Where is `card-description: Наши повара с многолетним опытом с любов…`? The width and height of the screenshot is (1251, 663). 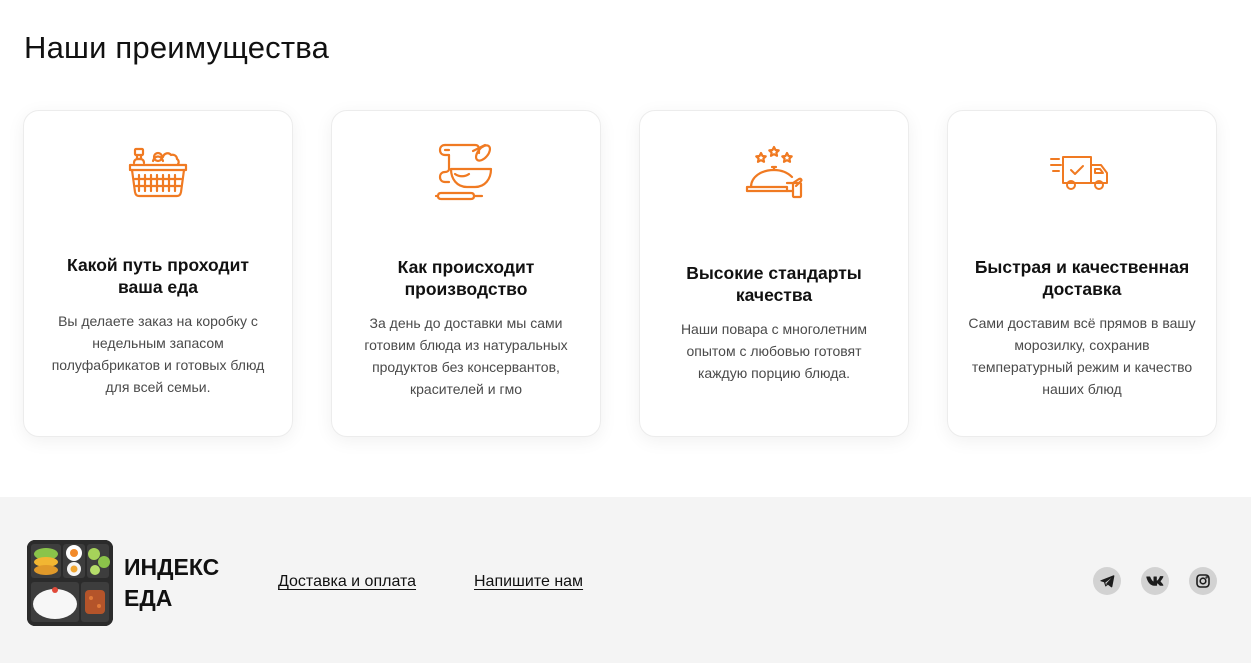 card-description: Наши повара с многолетним опытом с любов… is located at coordinates (774, 350).